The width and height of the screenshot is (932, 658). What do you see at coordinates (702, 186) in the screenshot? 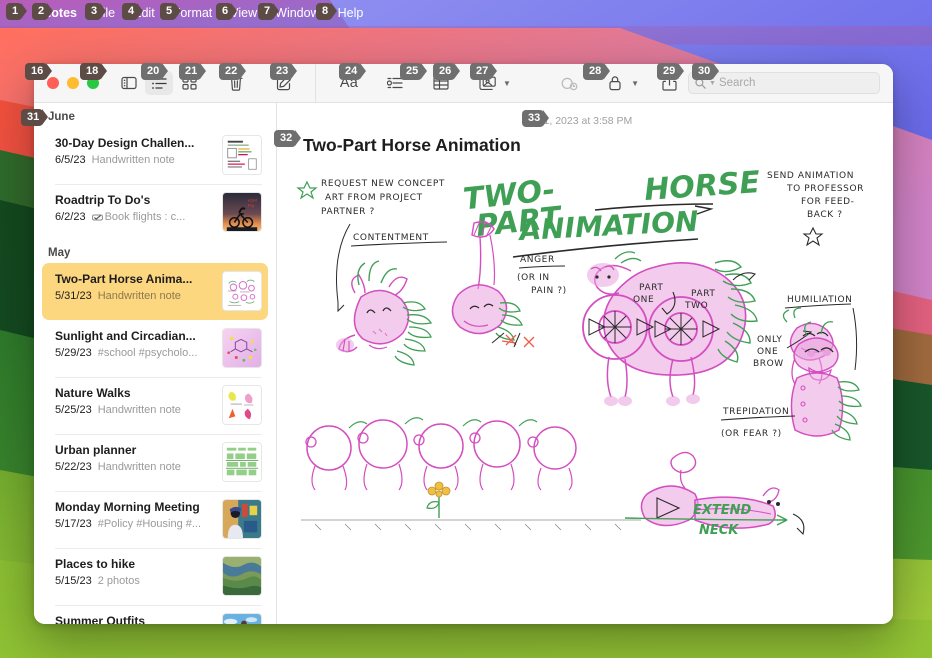
I see `svg-text: HORSE` at bounding box center [702, 186].